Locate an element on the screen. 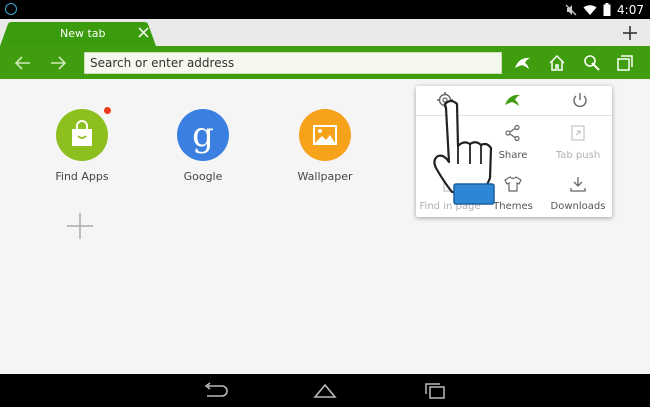  system-nav-bar is located at coordinates (325, 390).